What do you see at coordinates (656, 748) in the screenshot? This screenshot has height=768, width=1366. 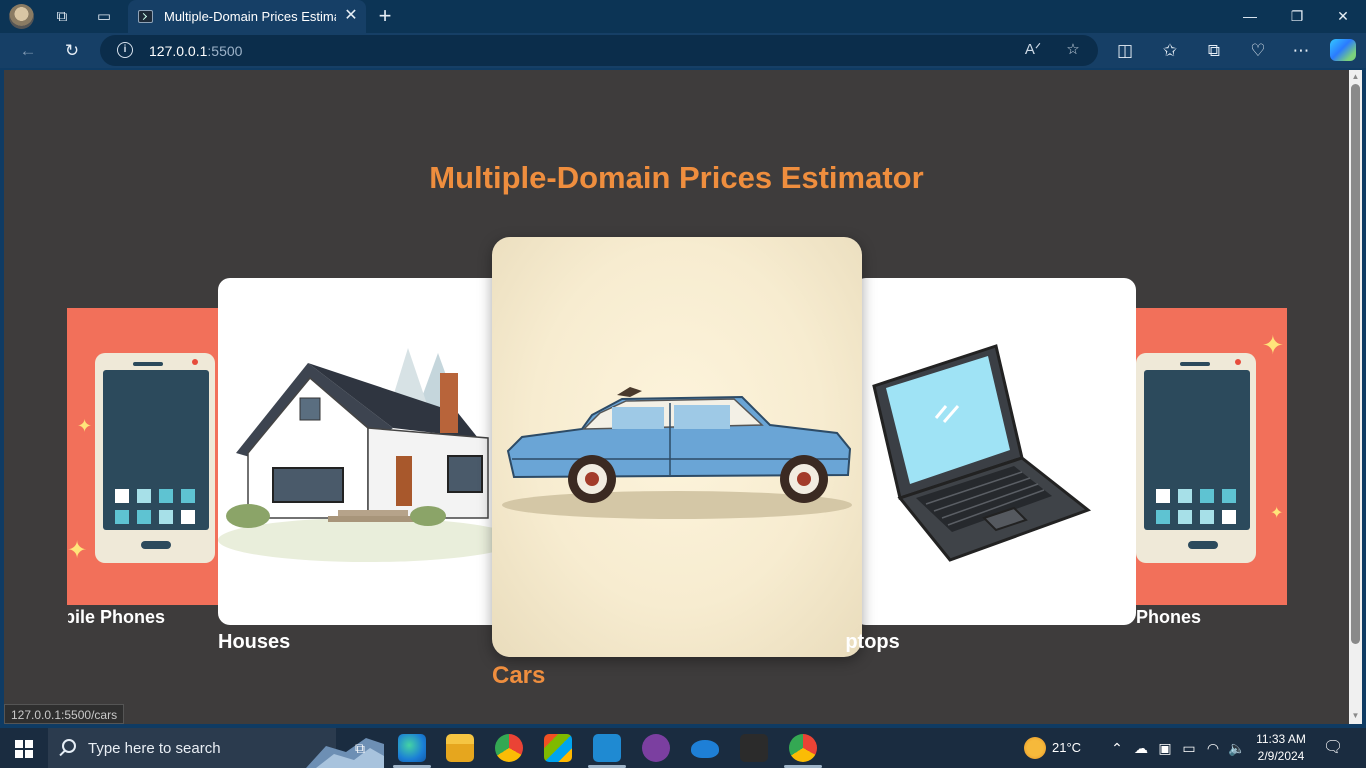 I see `github-desktop-icon` at bounding box center [656, 748].